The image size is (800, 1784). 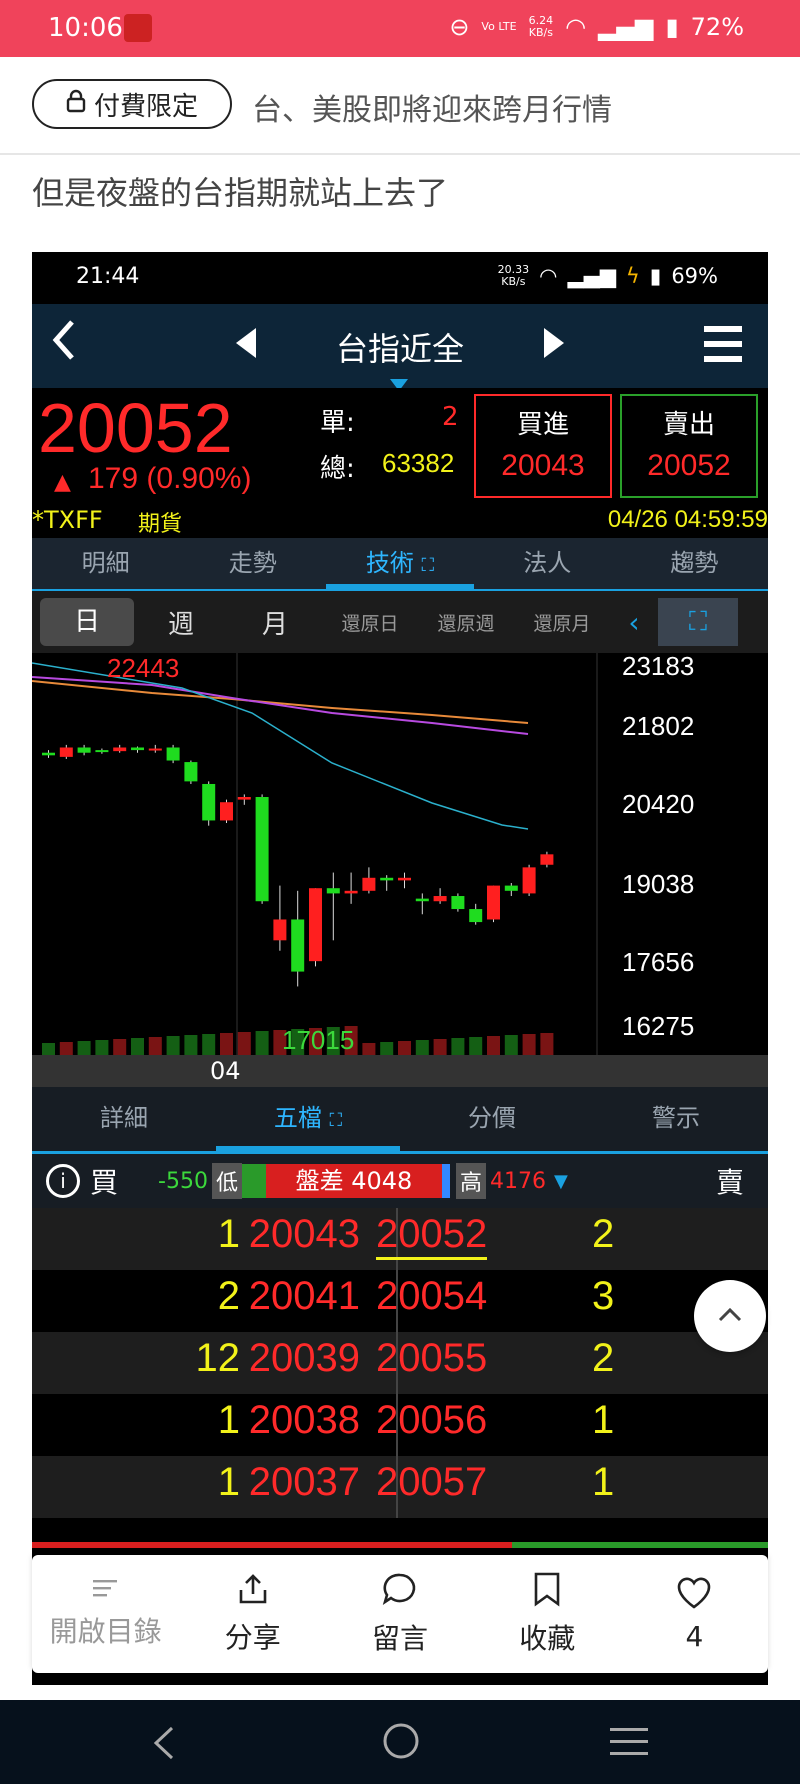 What do you see at coordinates (547, 1614) in the screenshot?
I see `bookmark-button: 收藏` at bounding box center [547, 1614].